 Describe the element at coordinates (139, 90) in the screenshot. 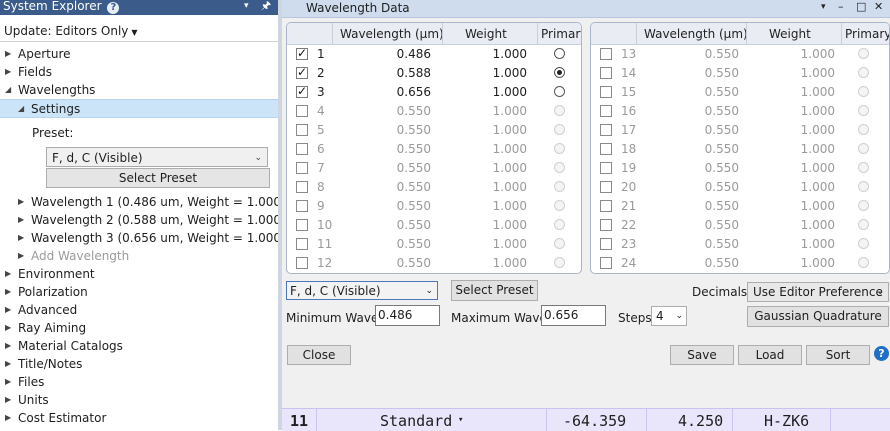

I see `tree-item: ◢ Wavelengths` at that location.